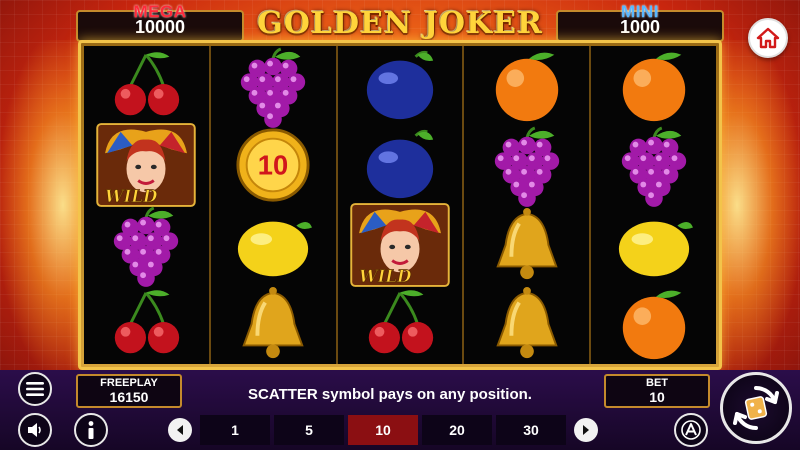  Describe the element at coordinates (160, 27) in the screenshot. I see `mega-jackpot-value: 10000` at that location.